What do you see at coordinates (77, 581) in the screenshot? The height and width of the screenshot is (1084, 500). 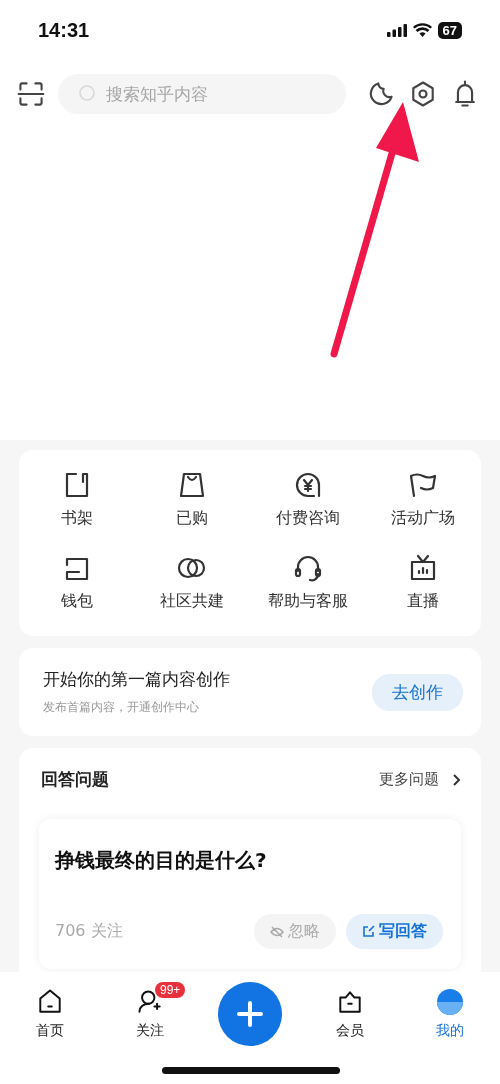 I see `shortcut-item: 钱包` at bounding box center [77, 581].